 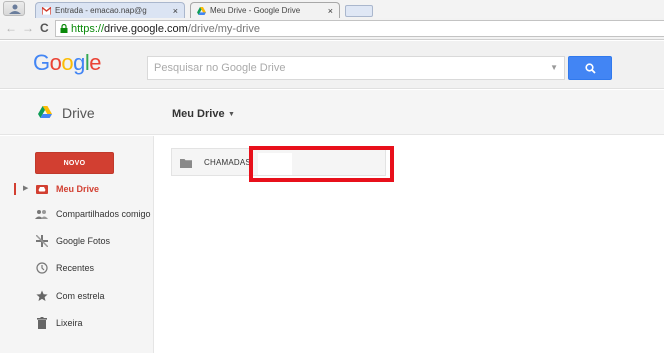 I want to click on sidebar-item-label: Lixeira, so click(x=69, y=323).